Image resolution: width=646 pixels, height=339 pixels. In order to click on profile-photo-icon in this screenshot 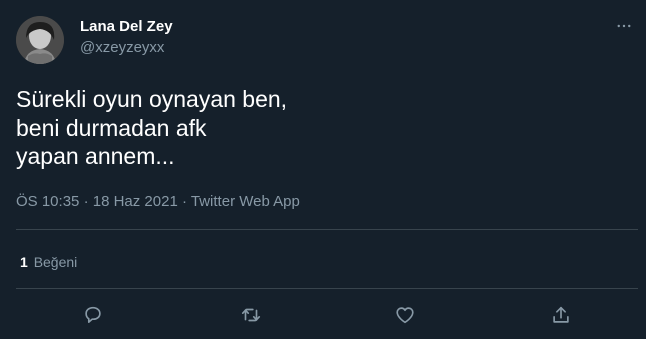, I will do `click(40, 40)`.